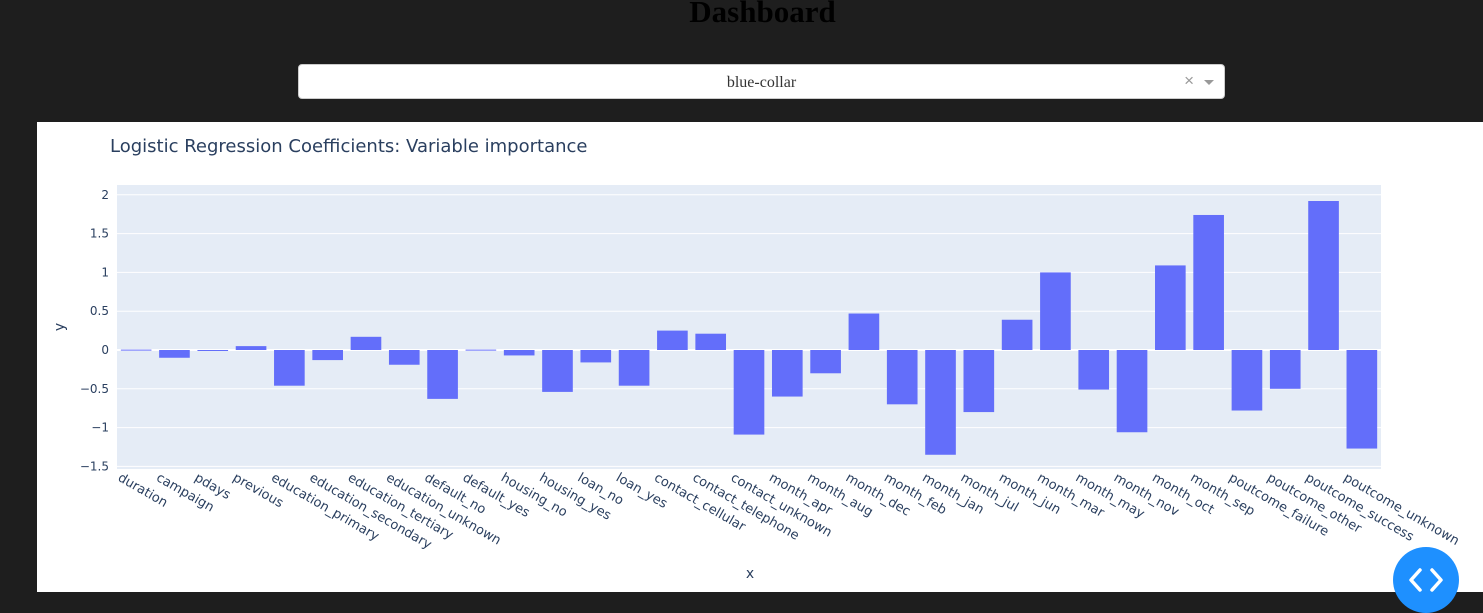 The width and height of the screenshot is (1483, 613). I want to click on job-dropdown: blue-collar ×, so click(761, 81).